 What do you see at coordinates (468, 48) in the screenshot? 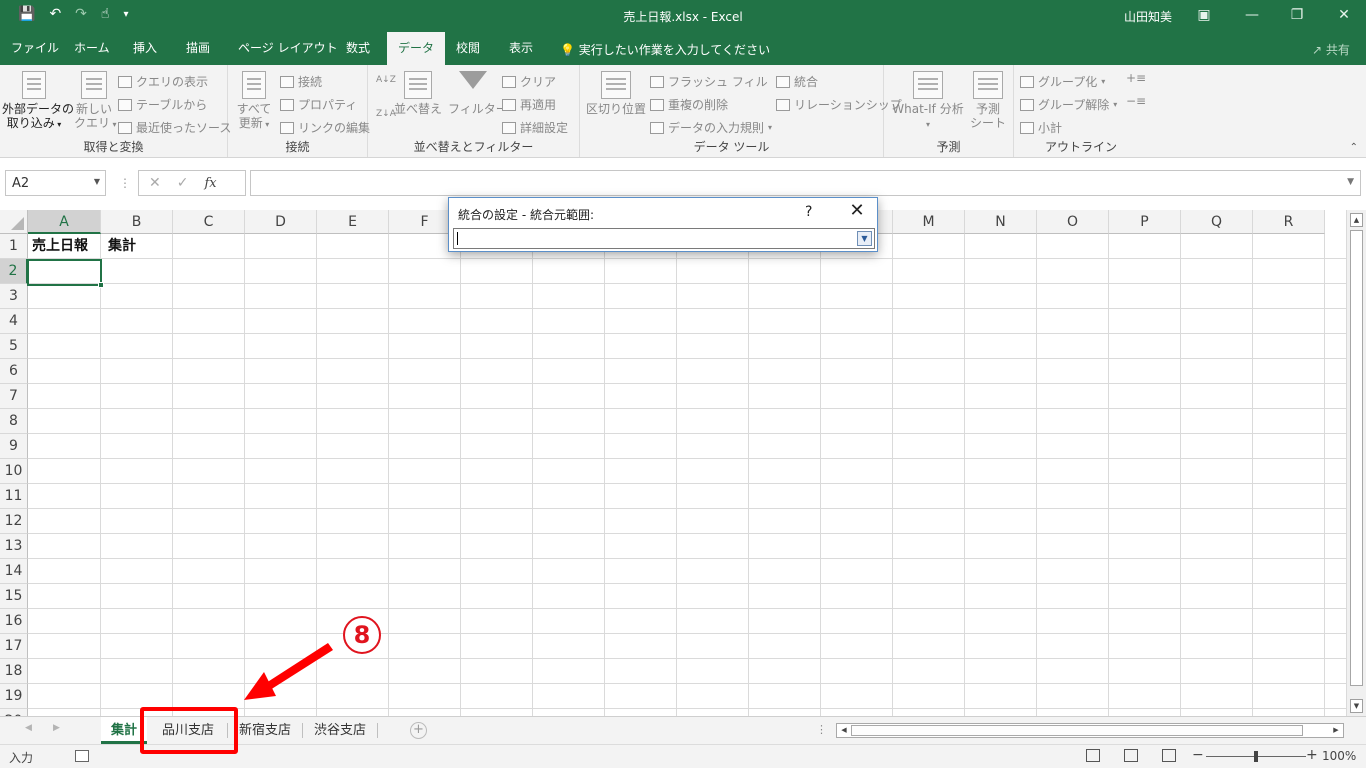
I see `tab-review: 校閲` at bounding box center [468, 48].